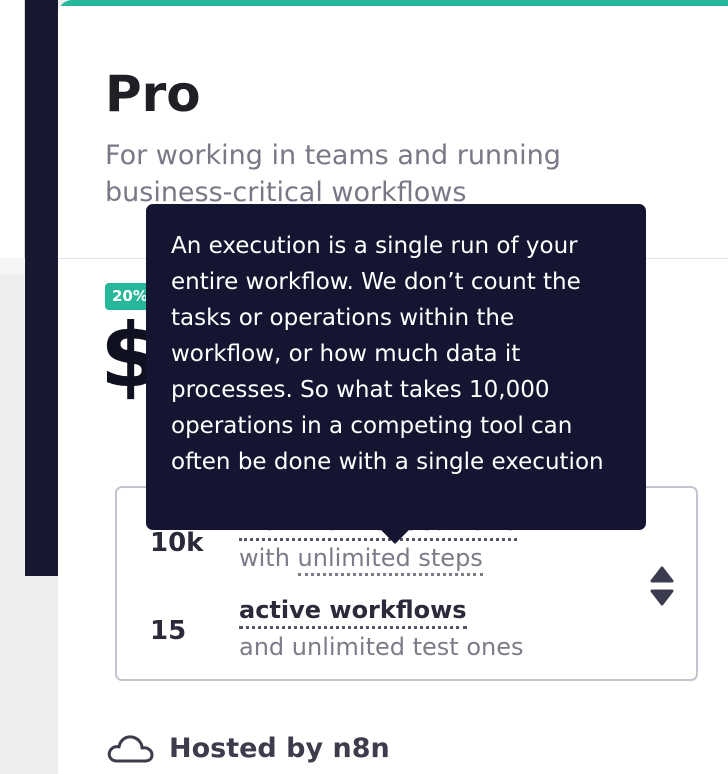 The height and width of the screenshot is (774, 728). I want to click on active-workflows-title: active workflows, so click(353, 612).